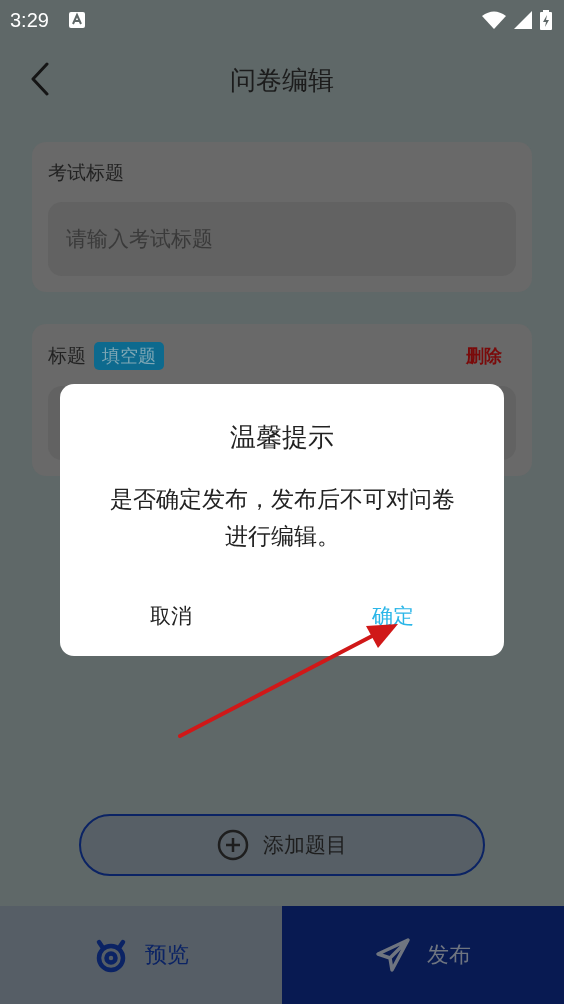 Image resolution: width=564 pixels, height=1004 pixels. I want to click on send-icon, so click(393, 955).